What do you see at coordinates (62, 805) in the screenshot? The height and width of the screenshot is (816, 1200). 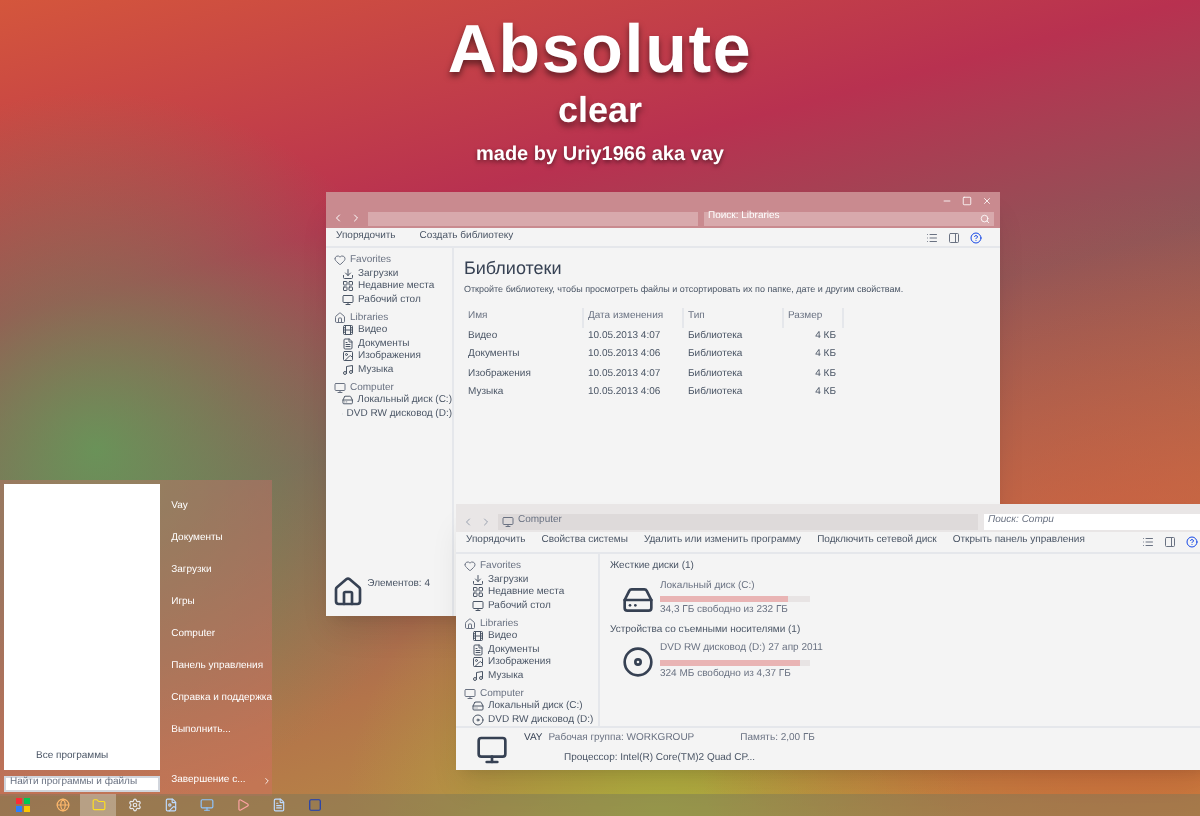 I see `globe-icon` at bounding box center [62, 805].